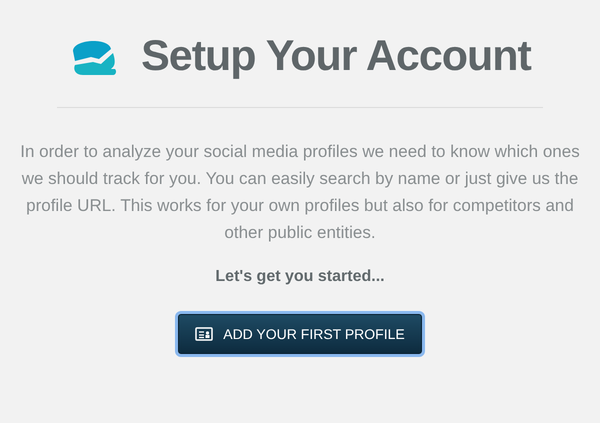  What do you see at coordinates (204, 334) in the screenshot?
I see `id-card-icon` at bounding box center [204, 334].